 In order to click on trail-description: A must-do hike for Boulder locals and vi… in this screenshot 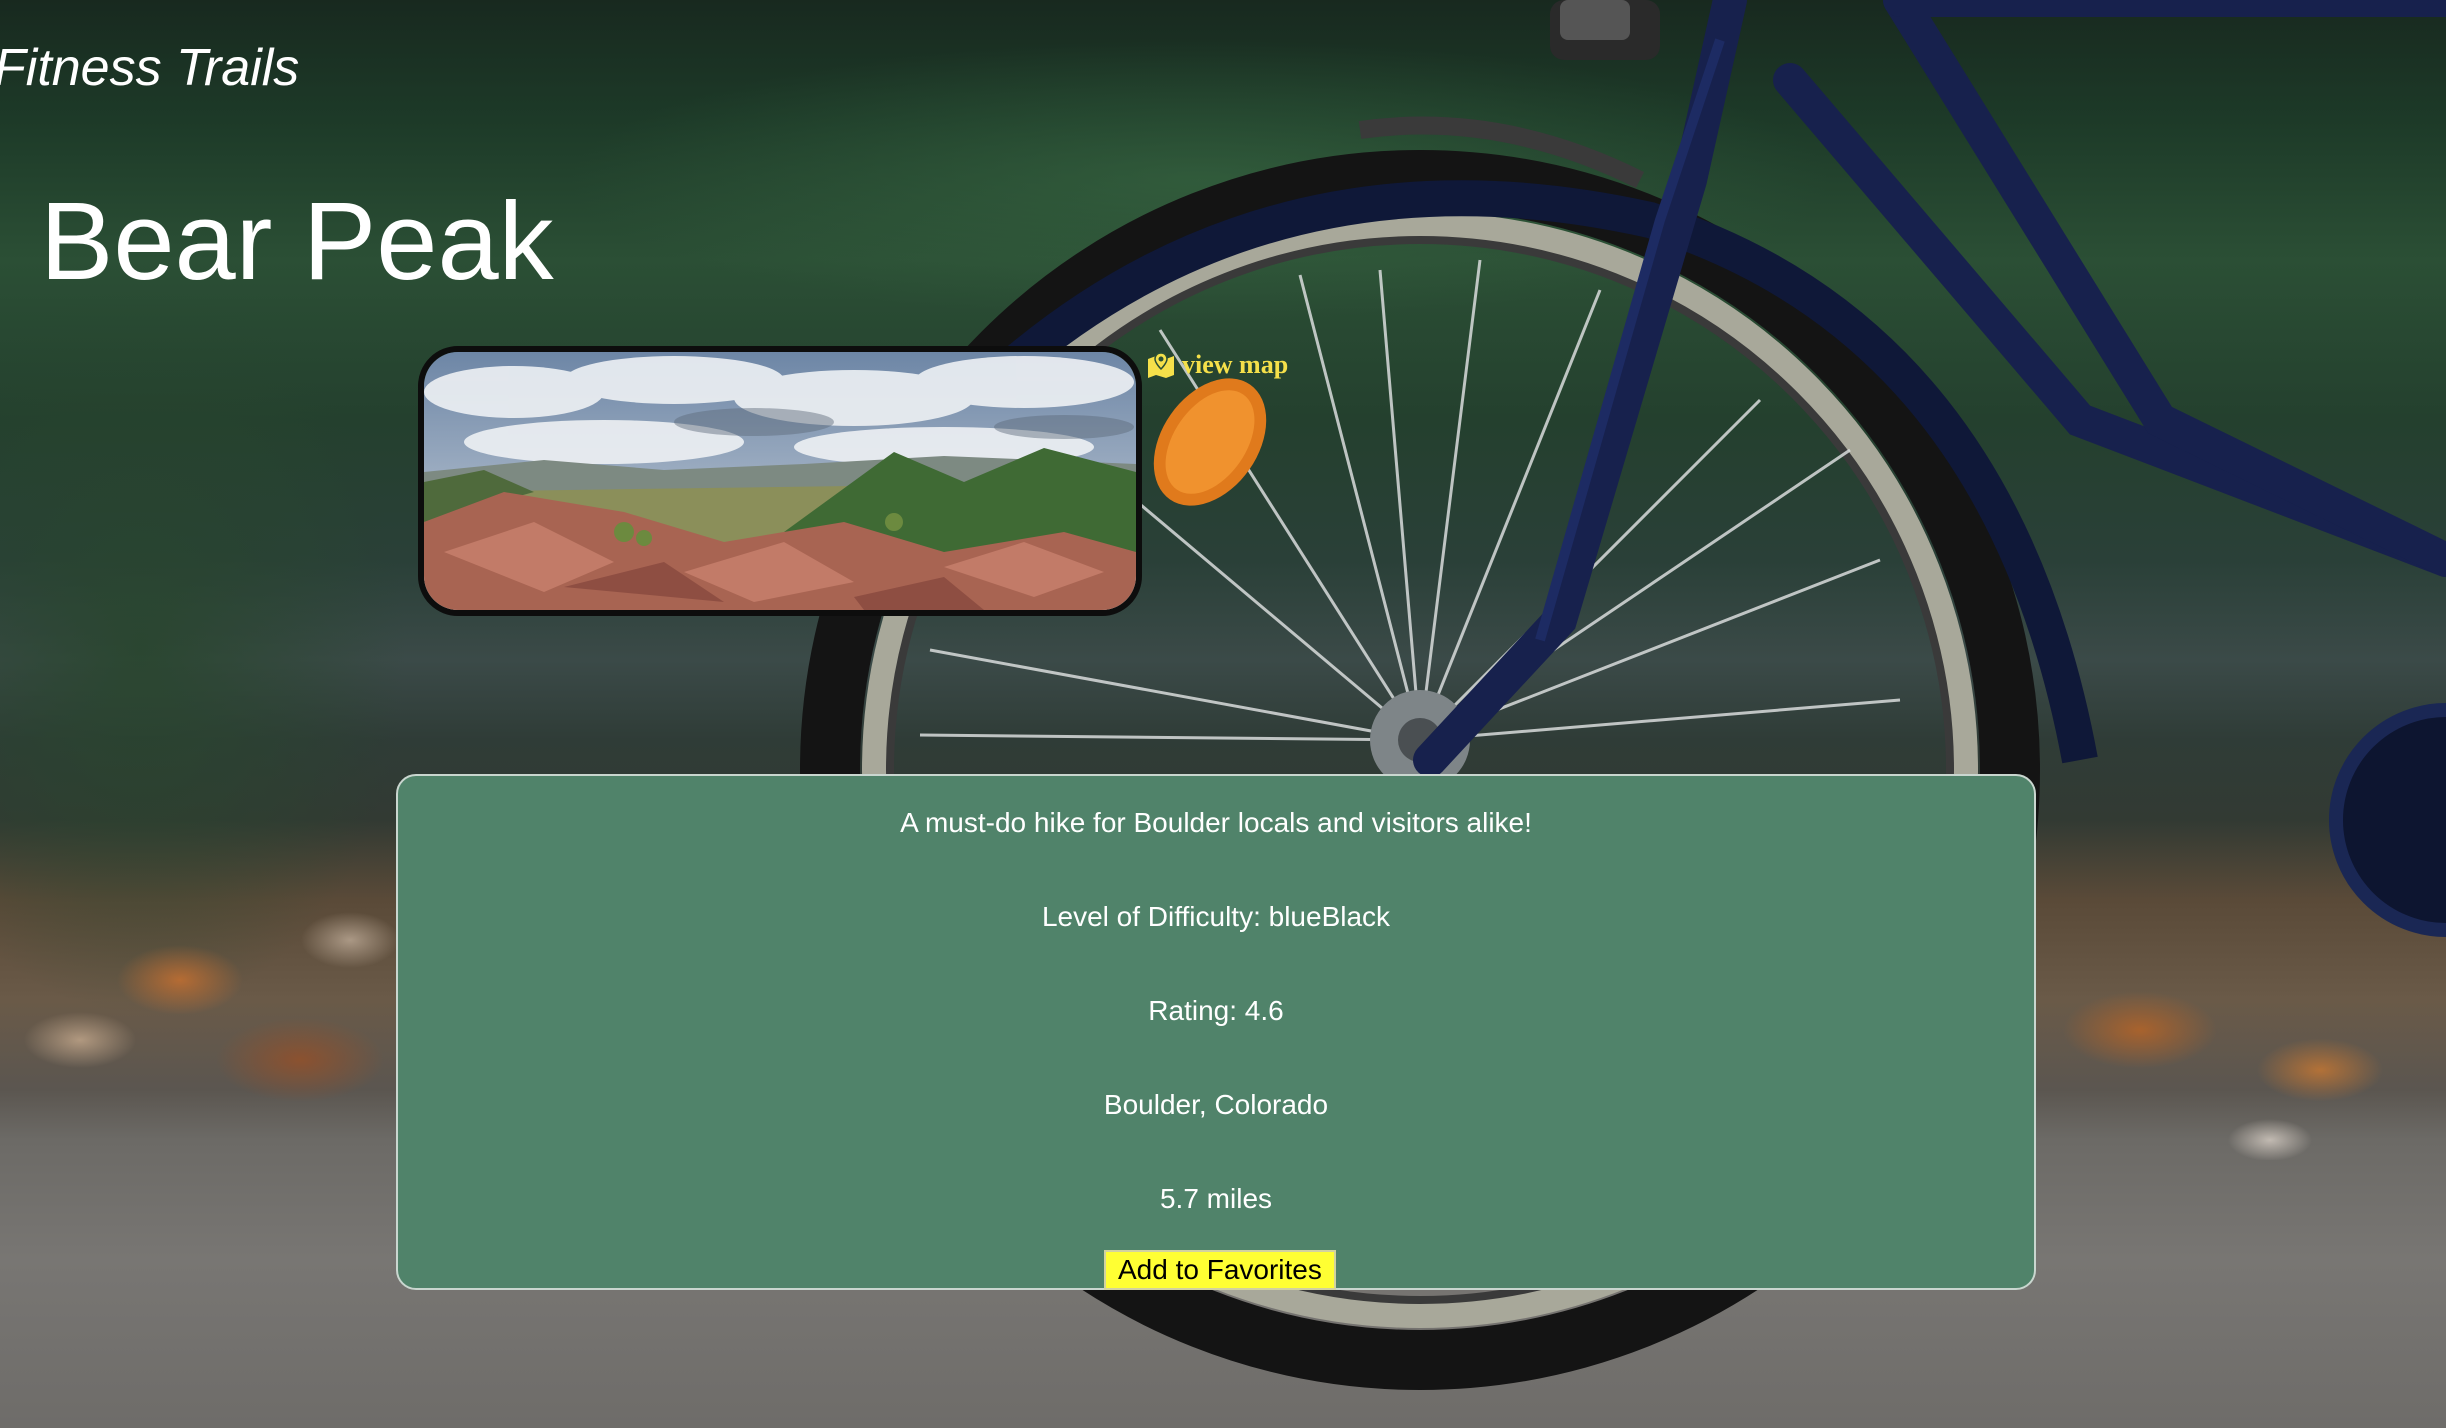, I will do `click(1216, 822)`.